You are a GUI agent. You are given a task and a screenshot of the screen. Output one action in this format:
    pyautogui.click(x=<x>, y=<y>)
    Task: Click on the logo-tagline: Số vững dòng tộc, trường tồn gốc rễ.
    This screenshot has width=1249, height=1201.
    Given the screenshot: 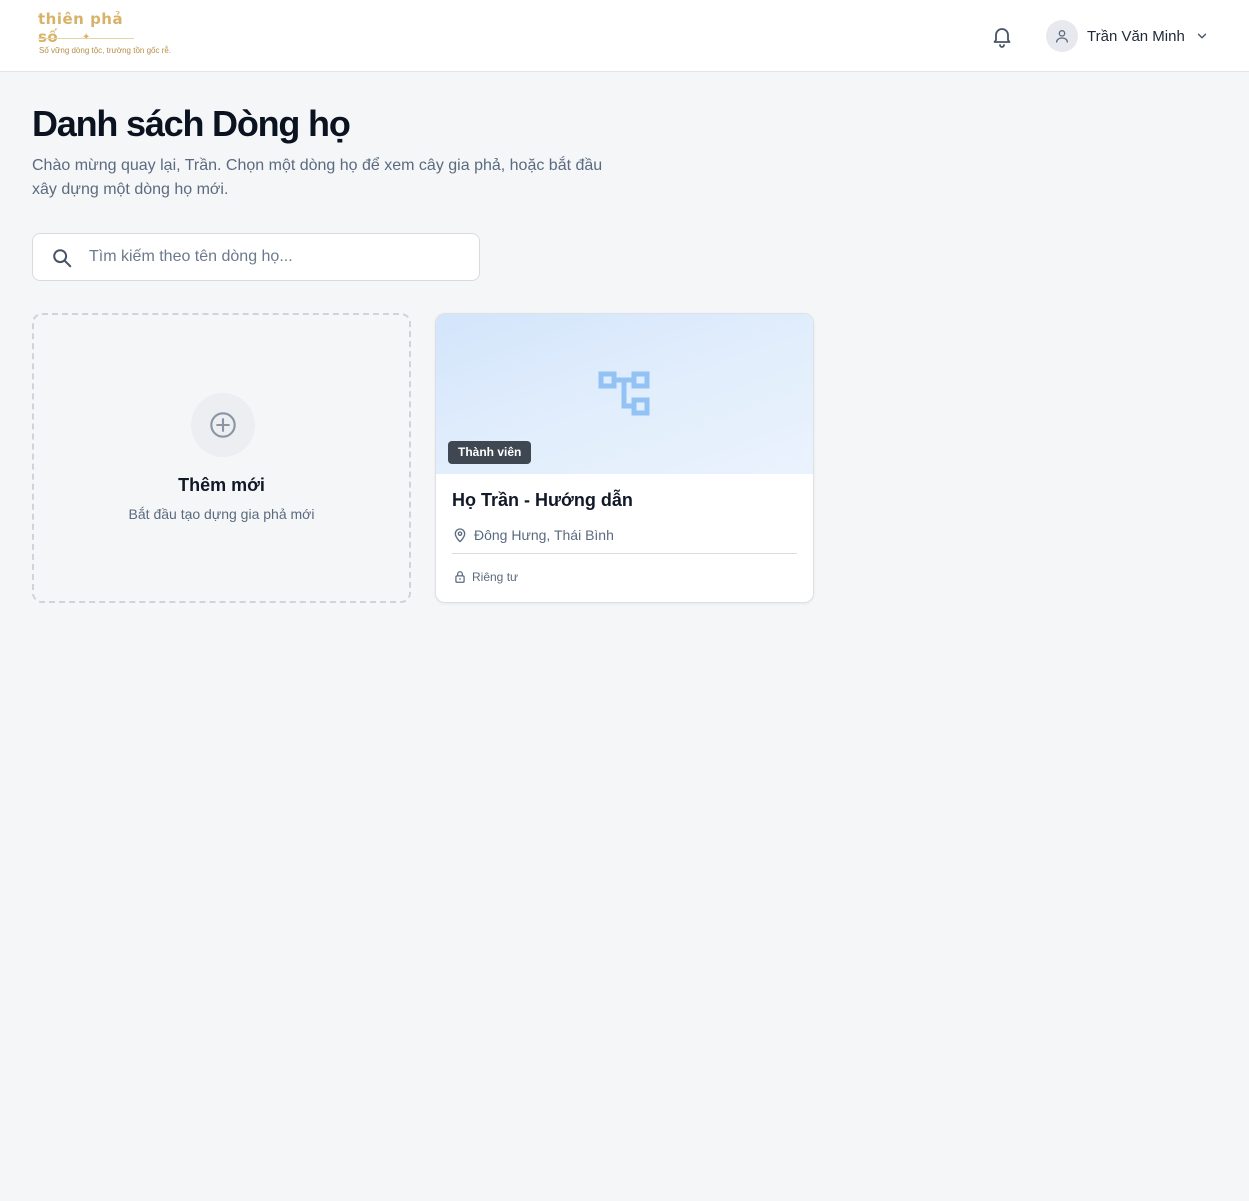 What is the action you would take?
    pyautogui.click(x=105, y=50)
    